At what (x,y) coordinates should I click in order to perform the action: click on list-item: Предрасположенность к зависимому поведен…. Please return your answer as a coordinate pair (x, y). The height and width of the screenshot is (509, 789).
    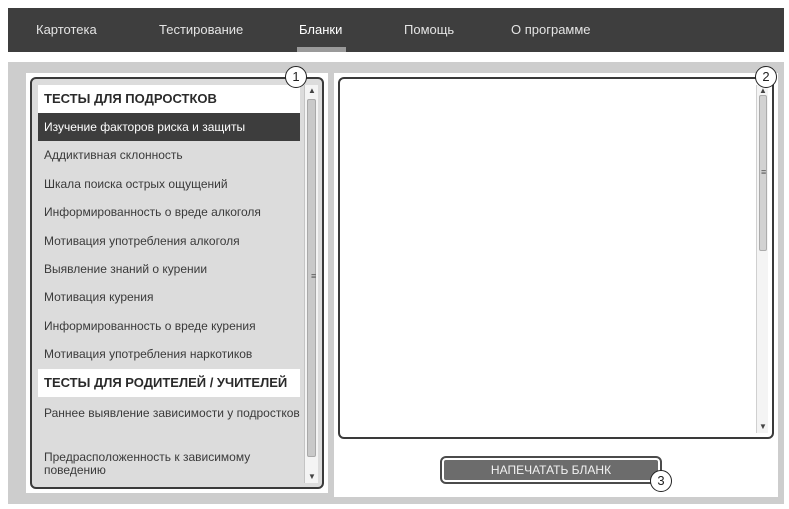
    Looking at the image, I should click on (169, 461).